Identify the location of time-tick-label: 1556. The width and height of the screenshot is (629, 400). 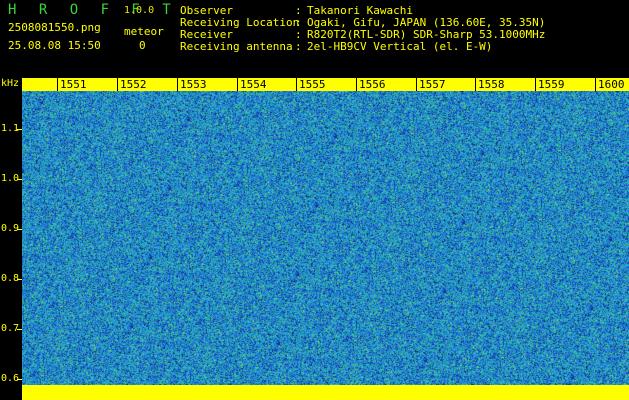
(372, 84).